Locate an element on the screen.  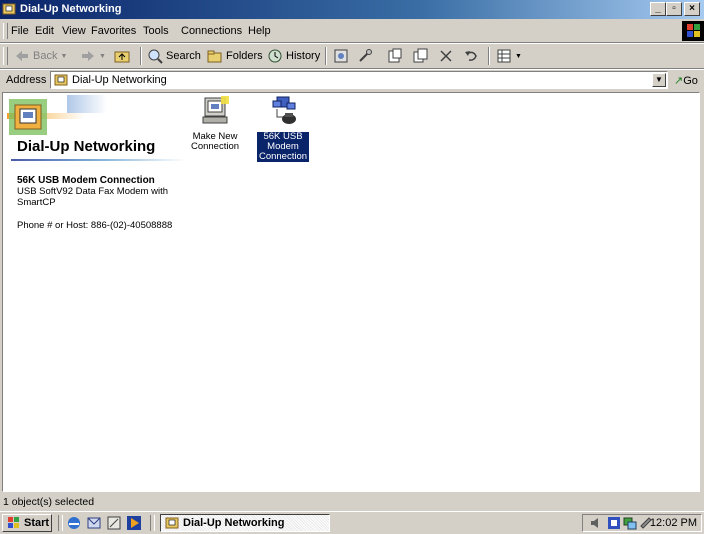
back-button: Back ▼ is located at coordinates (40, 56).